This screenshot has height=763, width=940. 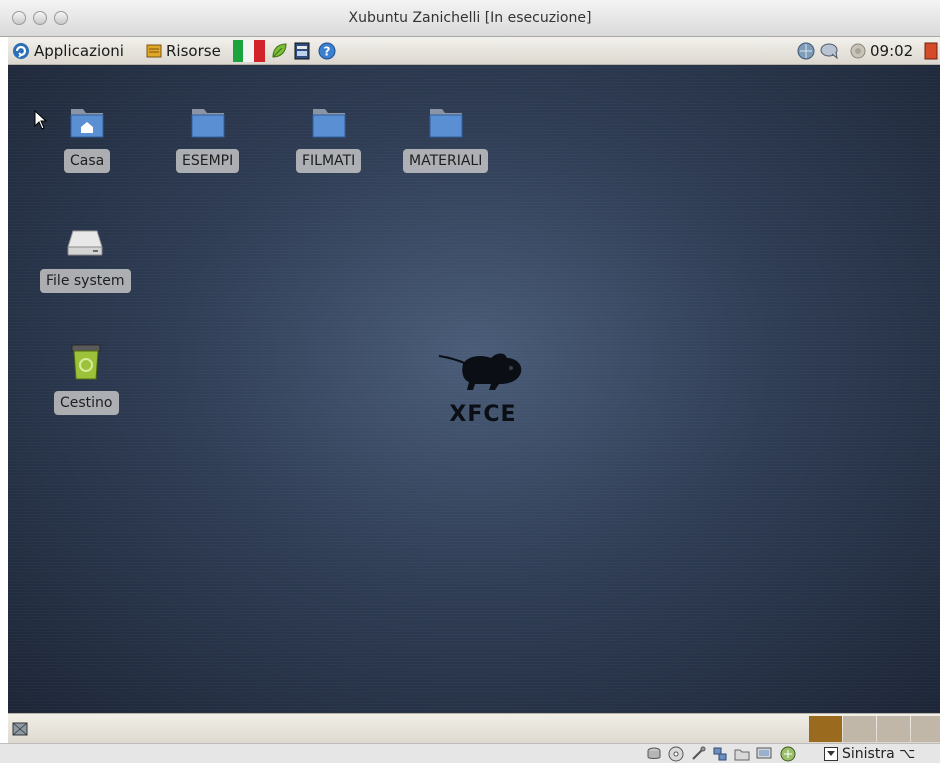 What do you see at coordinates (193, 51) in the screenshot?
I see `places-menu-label: Risorse` at bounding box center [193, 51].